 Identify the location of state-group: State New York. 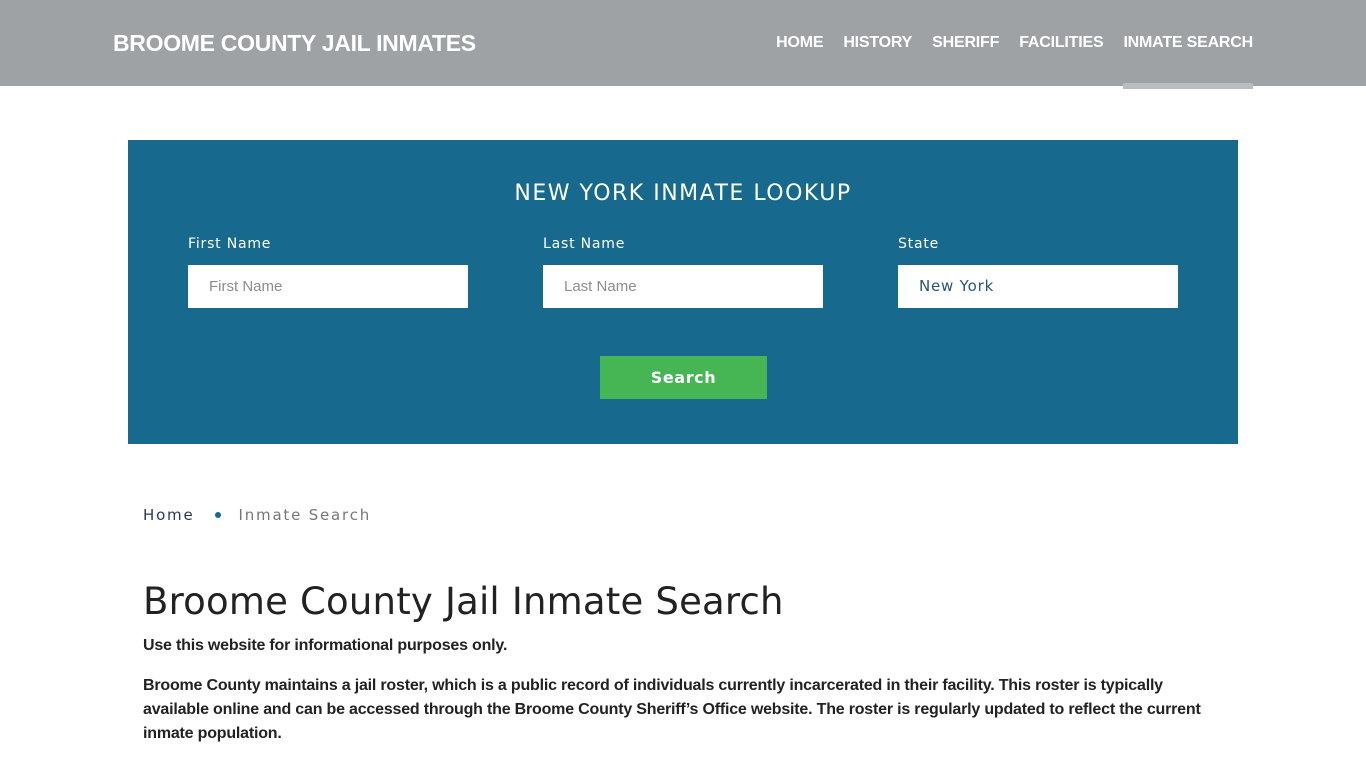
(1038, 272).